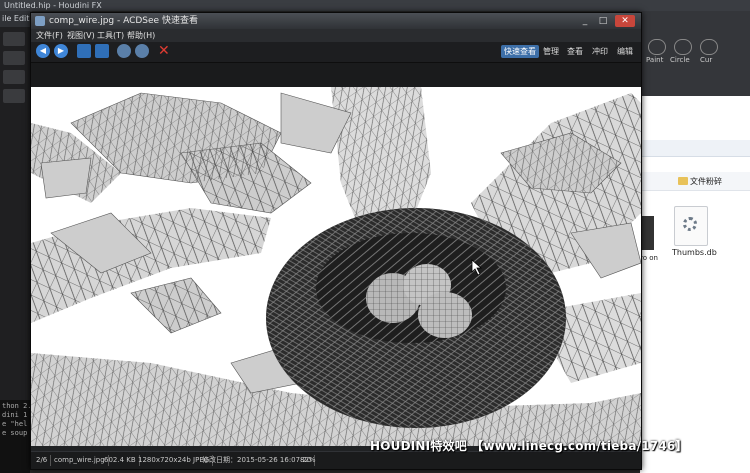 Image resolution: width=750 pixels, height=473 pixels. I want to click on letterbox-top, so click(336, 75).